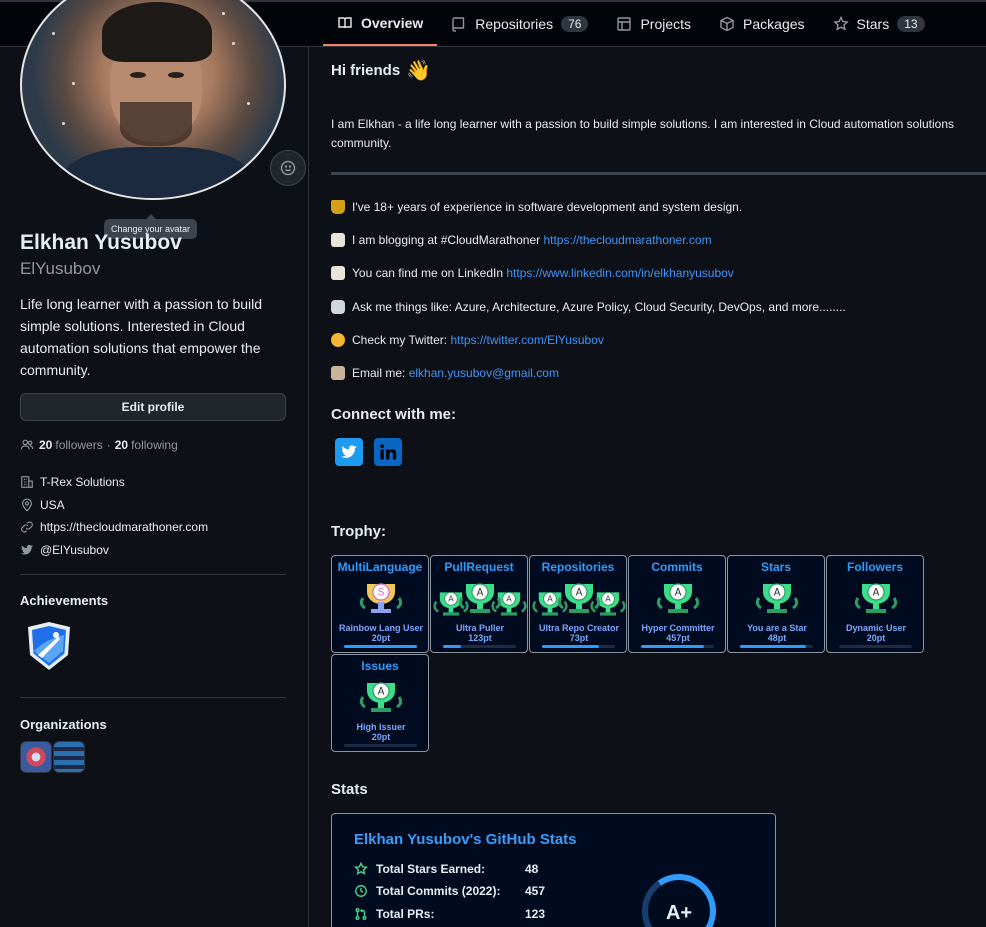  What do you see at coordinates (27, 444) in the screenshot?
I see `people-icon` at bounding box center [27, 444].